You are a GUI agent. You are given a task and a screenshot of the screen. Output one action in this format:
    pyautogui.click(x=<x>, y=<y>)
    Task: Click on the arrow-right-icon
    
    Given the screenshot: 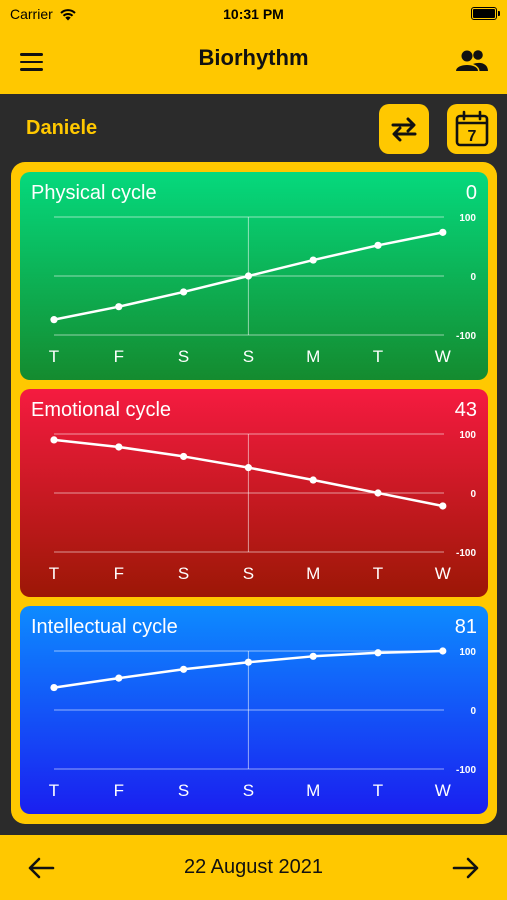 What is the action you would take?
    pyautogui.click(x=465, y=868)
    